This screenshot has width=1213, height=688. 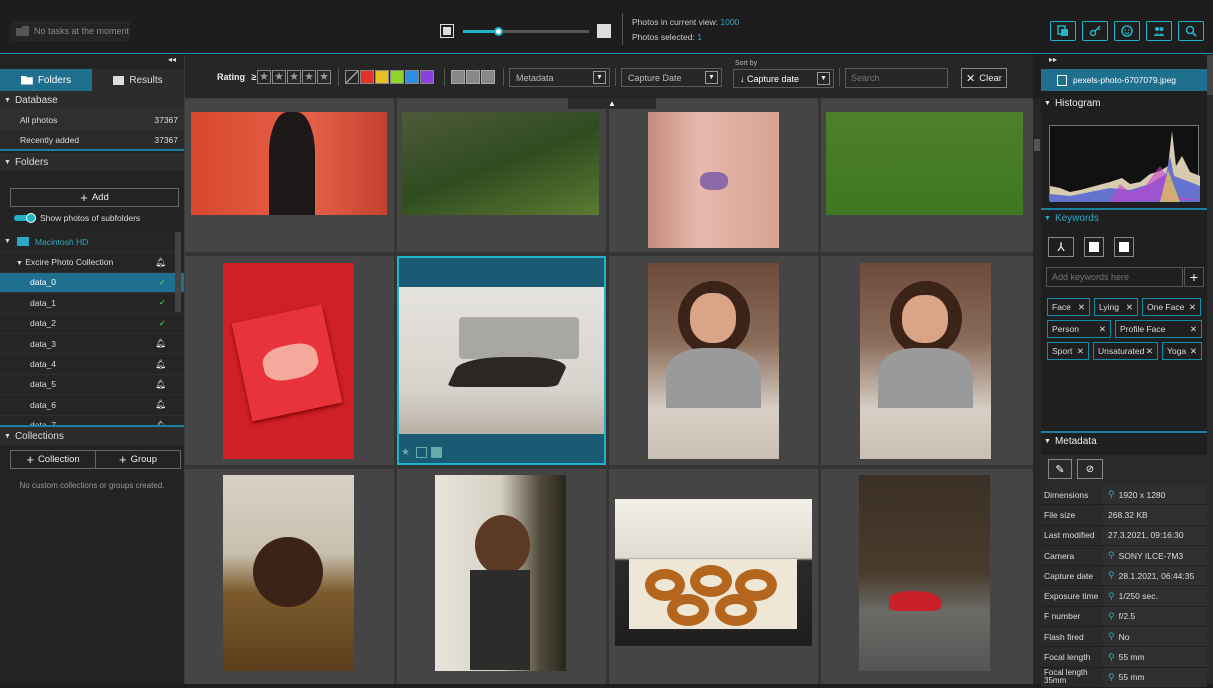 I want to click on right-scrollbar-thumb, so click(x=1210, y=75).